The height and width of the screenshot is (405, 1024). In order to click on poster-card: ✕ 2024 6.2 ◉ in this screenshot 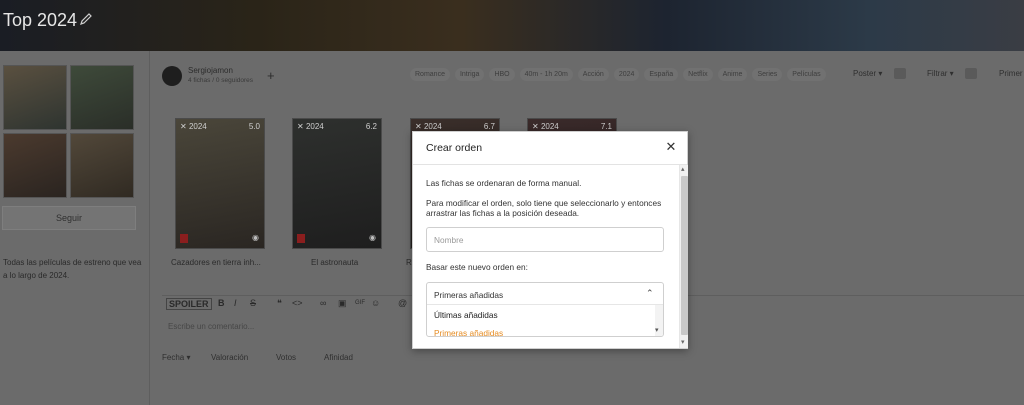, I will do `click(337, 183)`.